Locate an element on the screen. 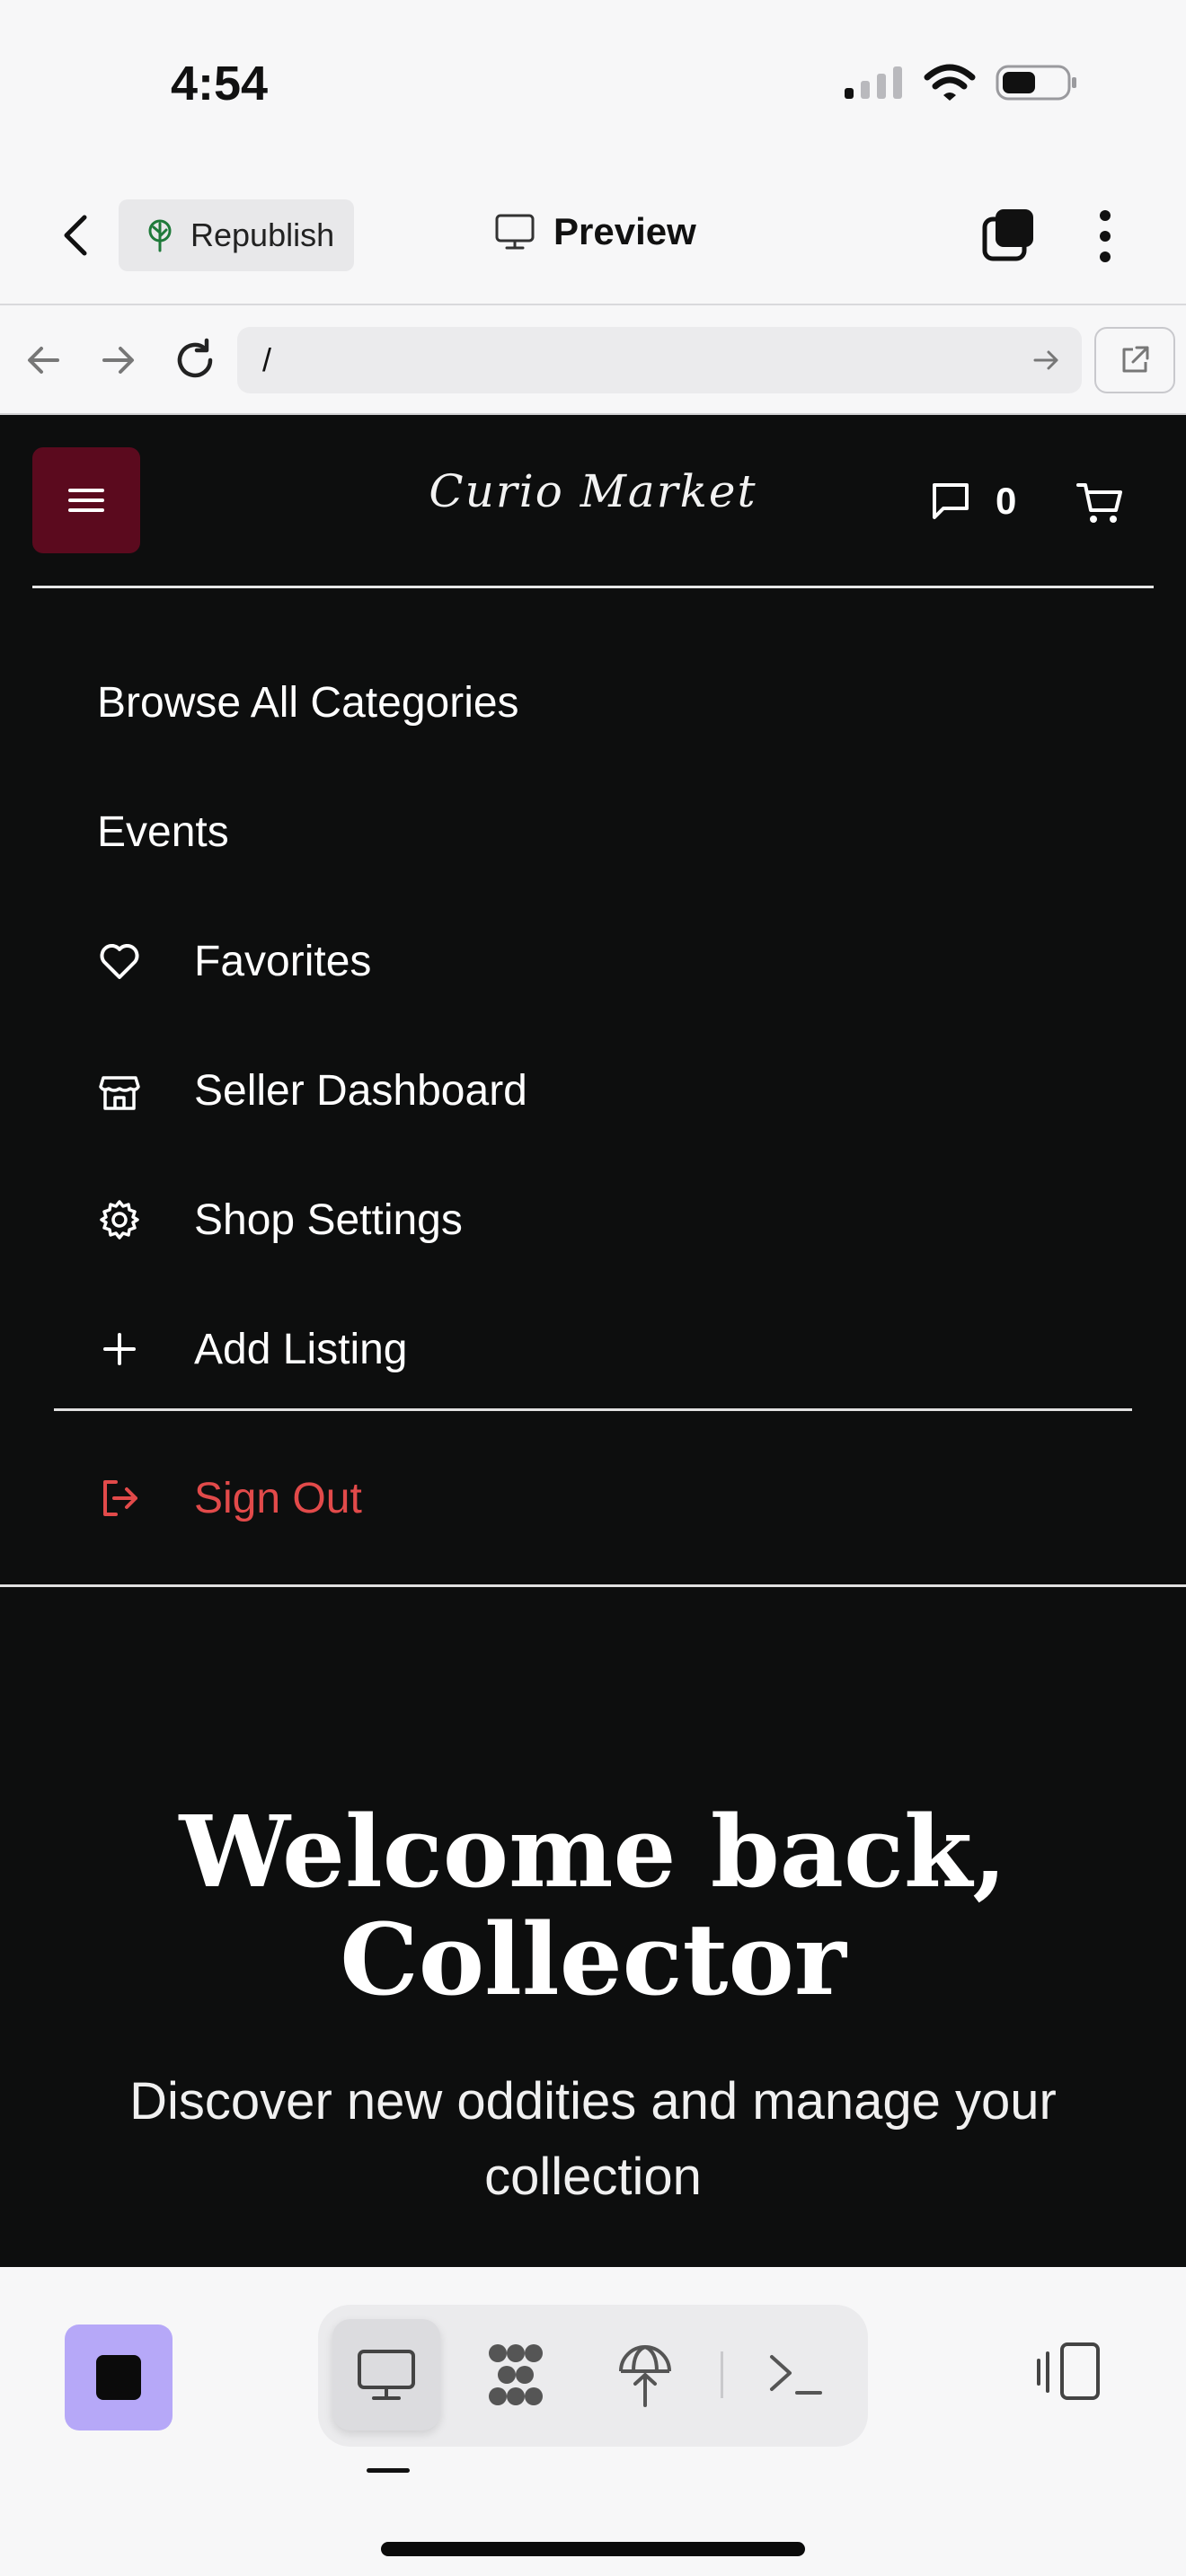 This screenshot has height=2576, width=1186. status-icons is located at coordinates (960, 85).